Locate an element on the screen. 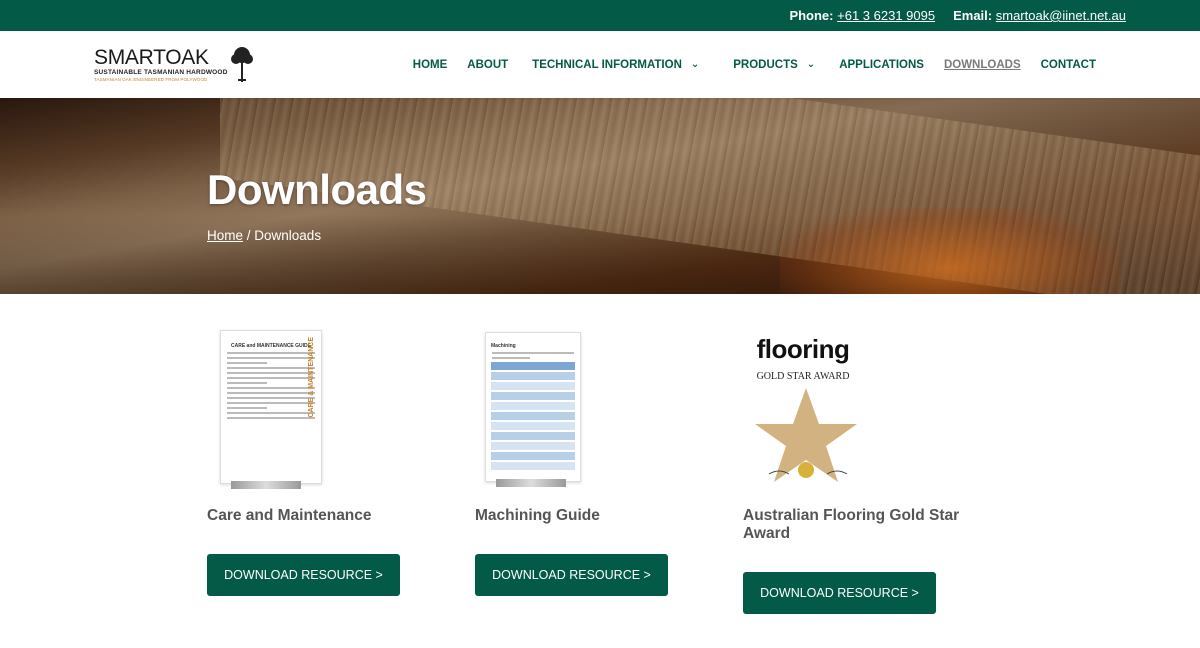  tree-icon is located at coordinates (241, 64).